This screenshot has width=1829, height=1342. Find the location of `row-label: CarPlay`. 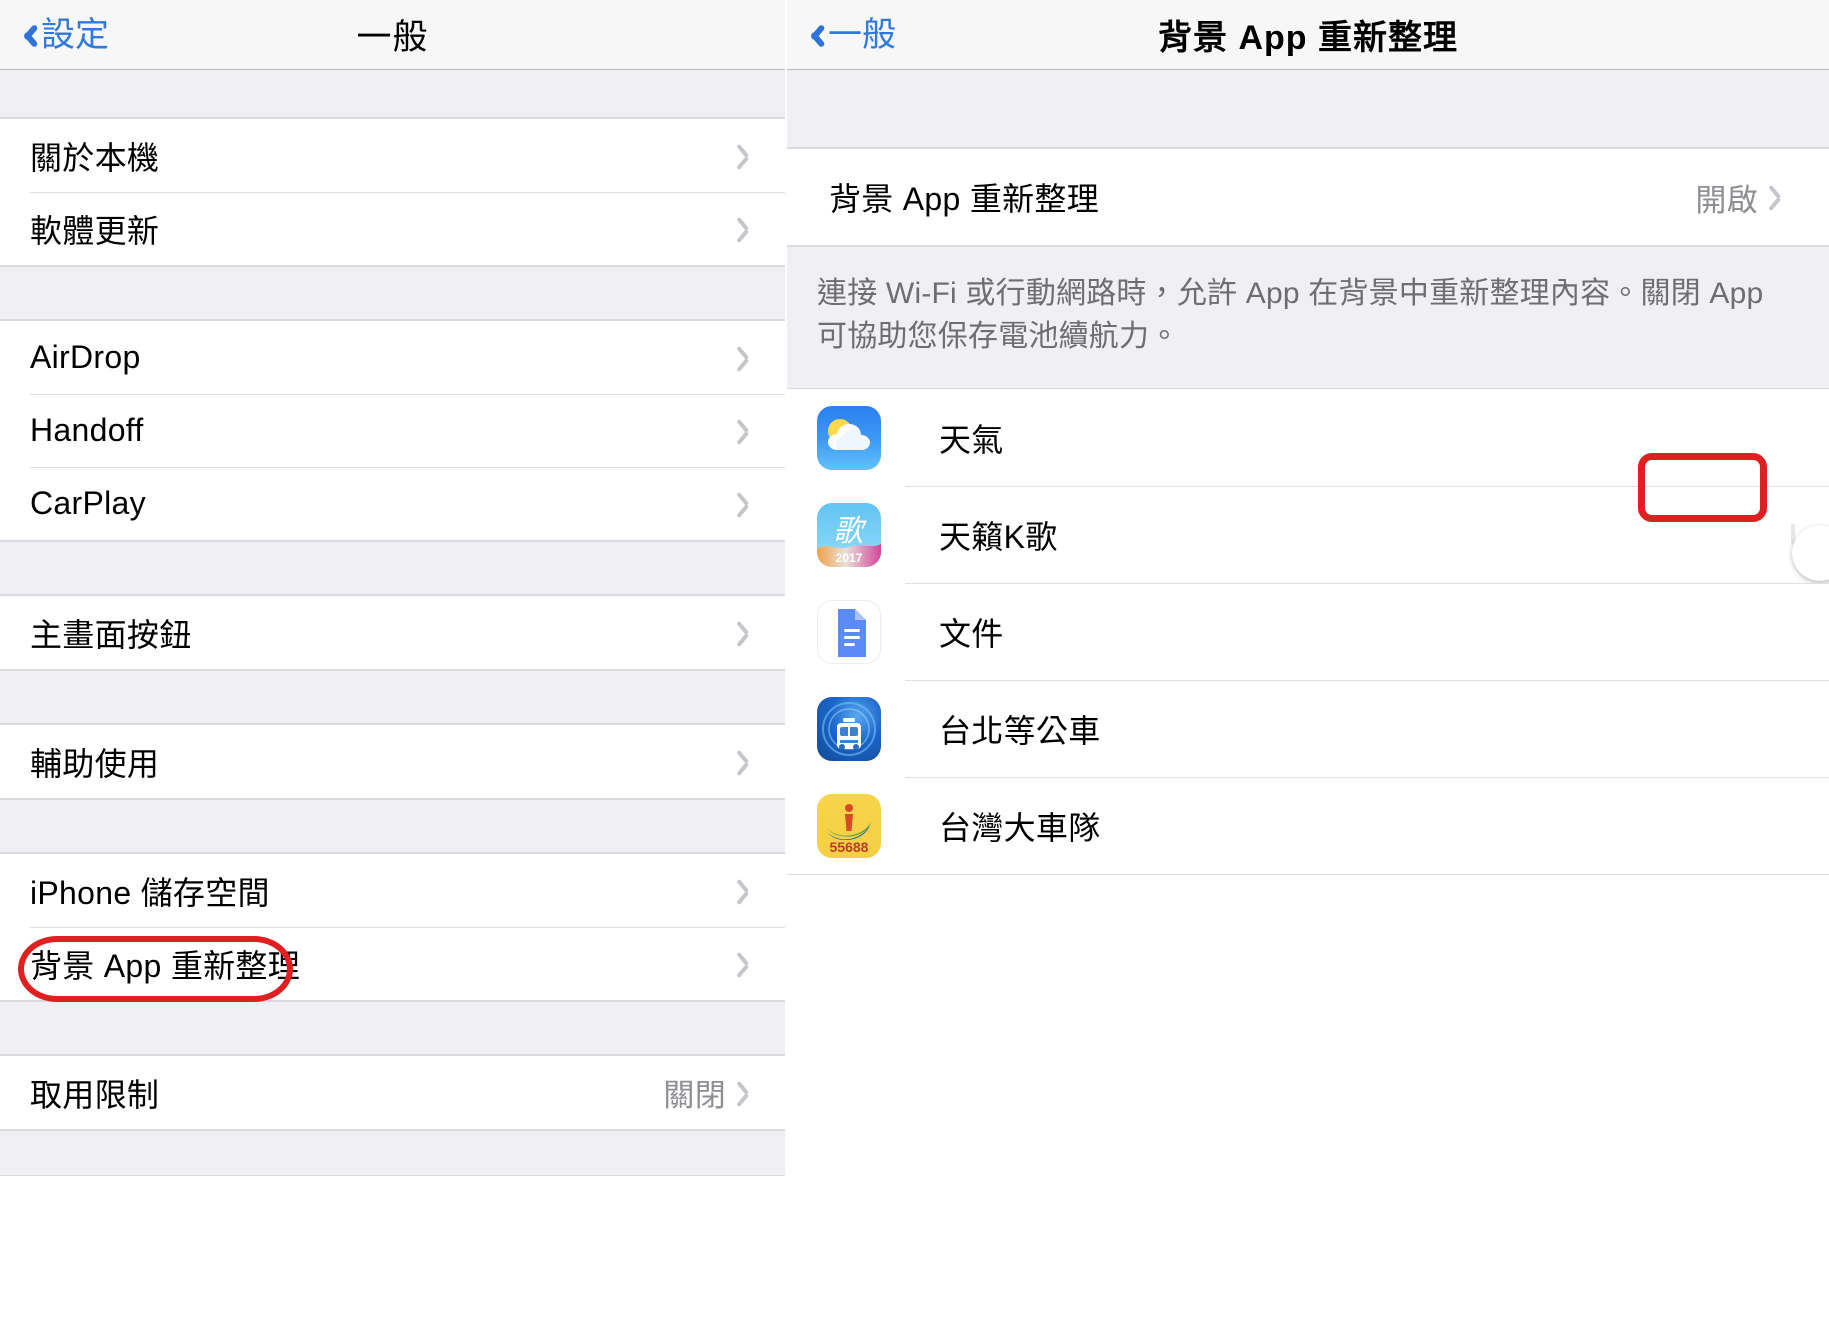

row-label: CarPlay is located at coordinates (88, 503).